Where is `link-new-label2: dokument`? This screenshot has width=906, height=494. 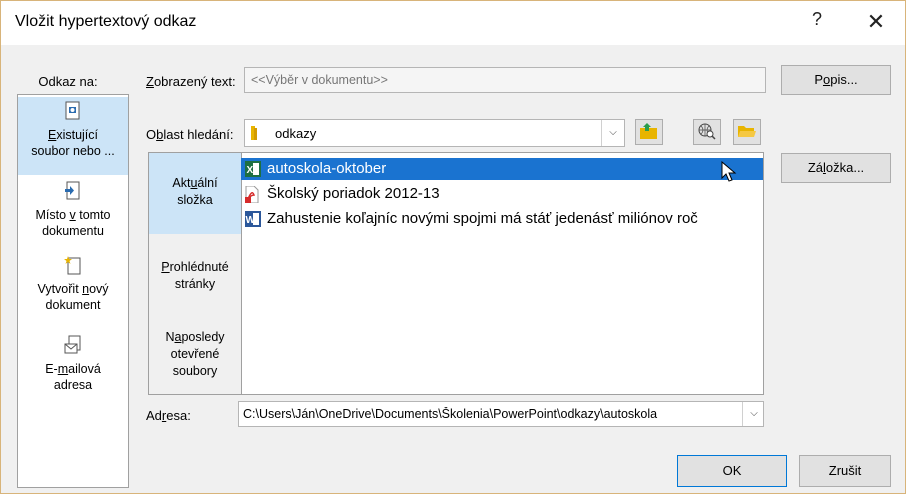
link-new-label2: dokument is located at coordinates (73, 305).